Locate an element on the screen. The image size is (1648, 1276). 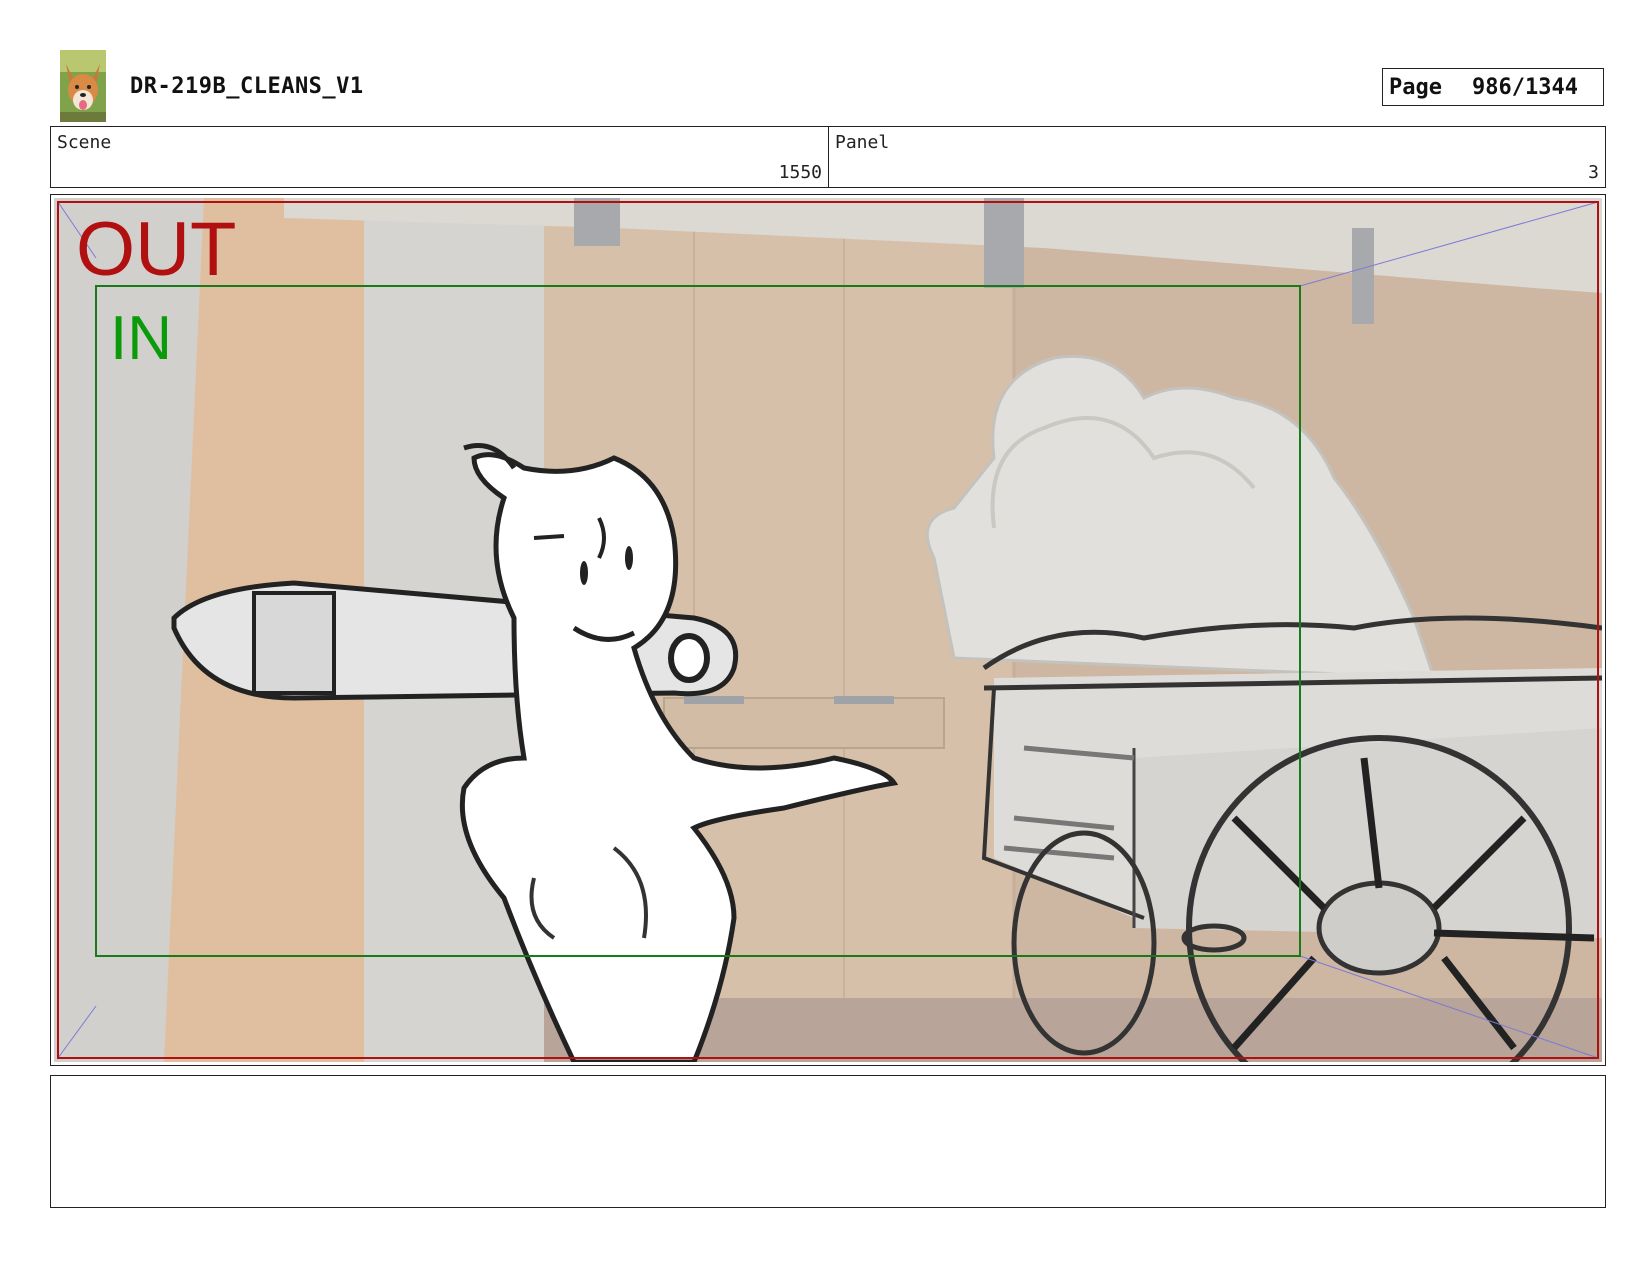
page-label: Page is located at coordinates (1415, 87).